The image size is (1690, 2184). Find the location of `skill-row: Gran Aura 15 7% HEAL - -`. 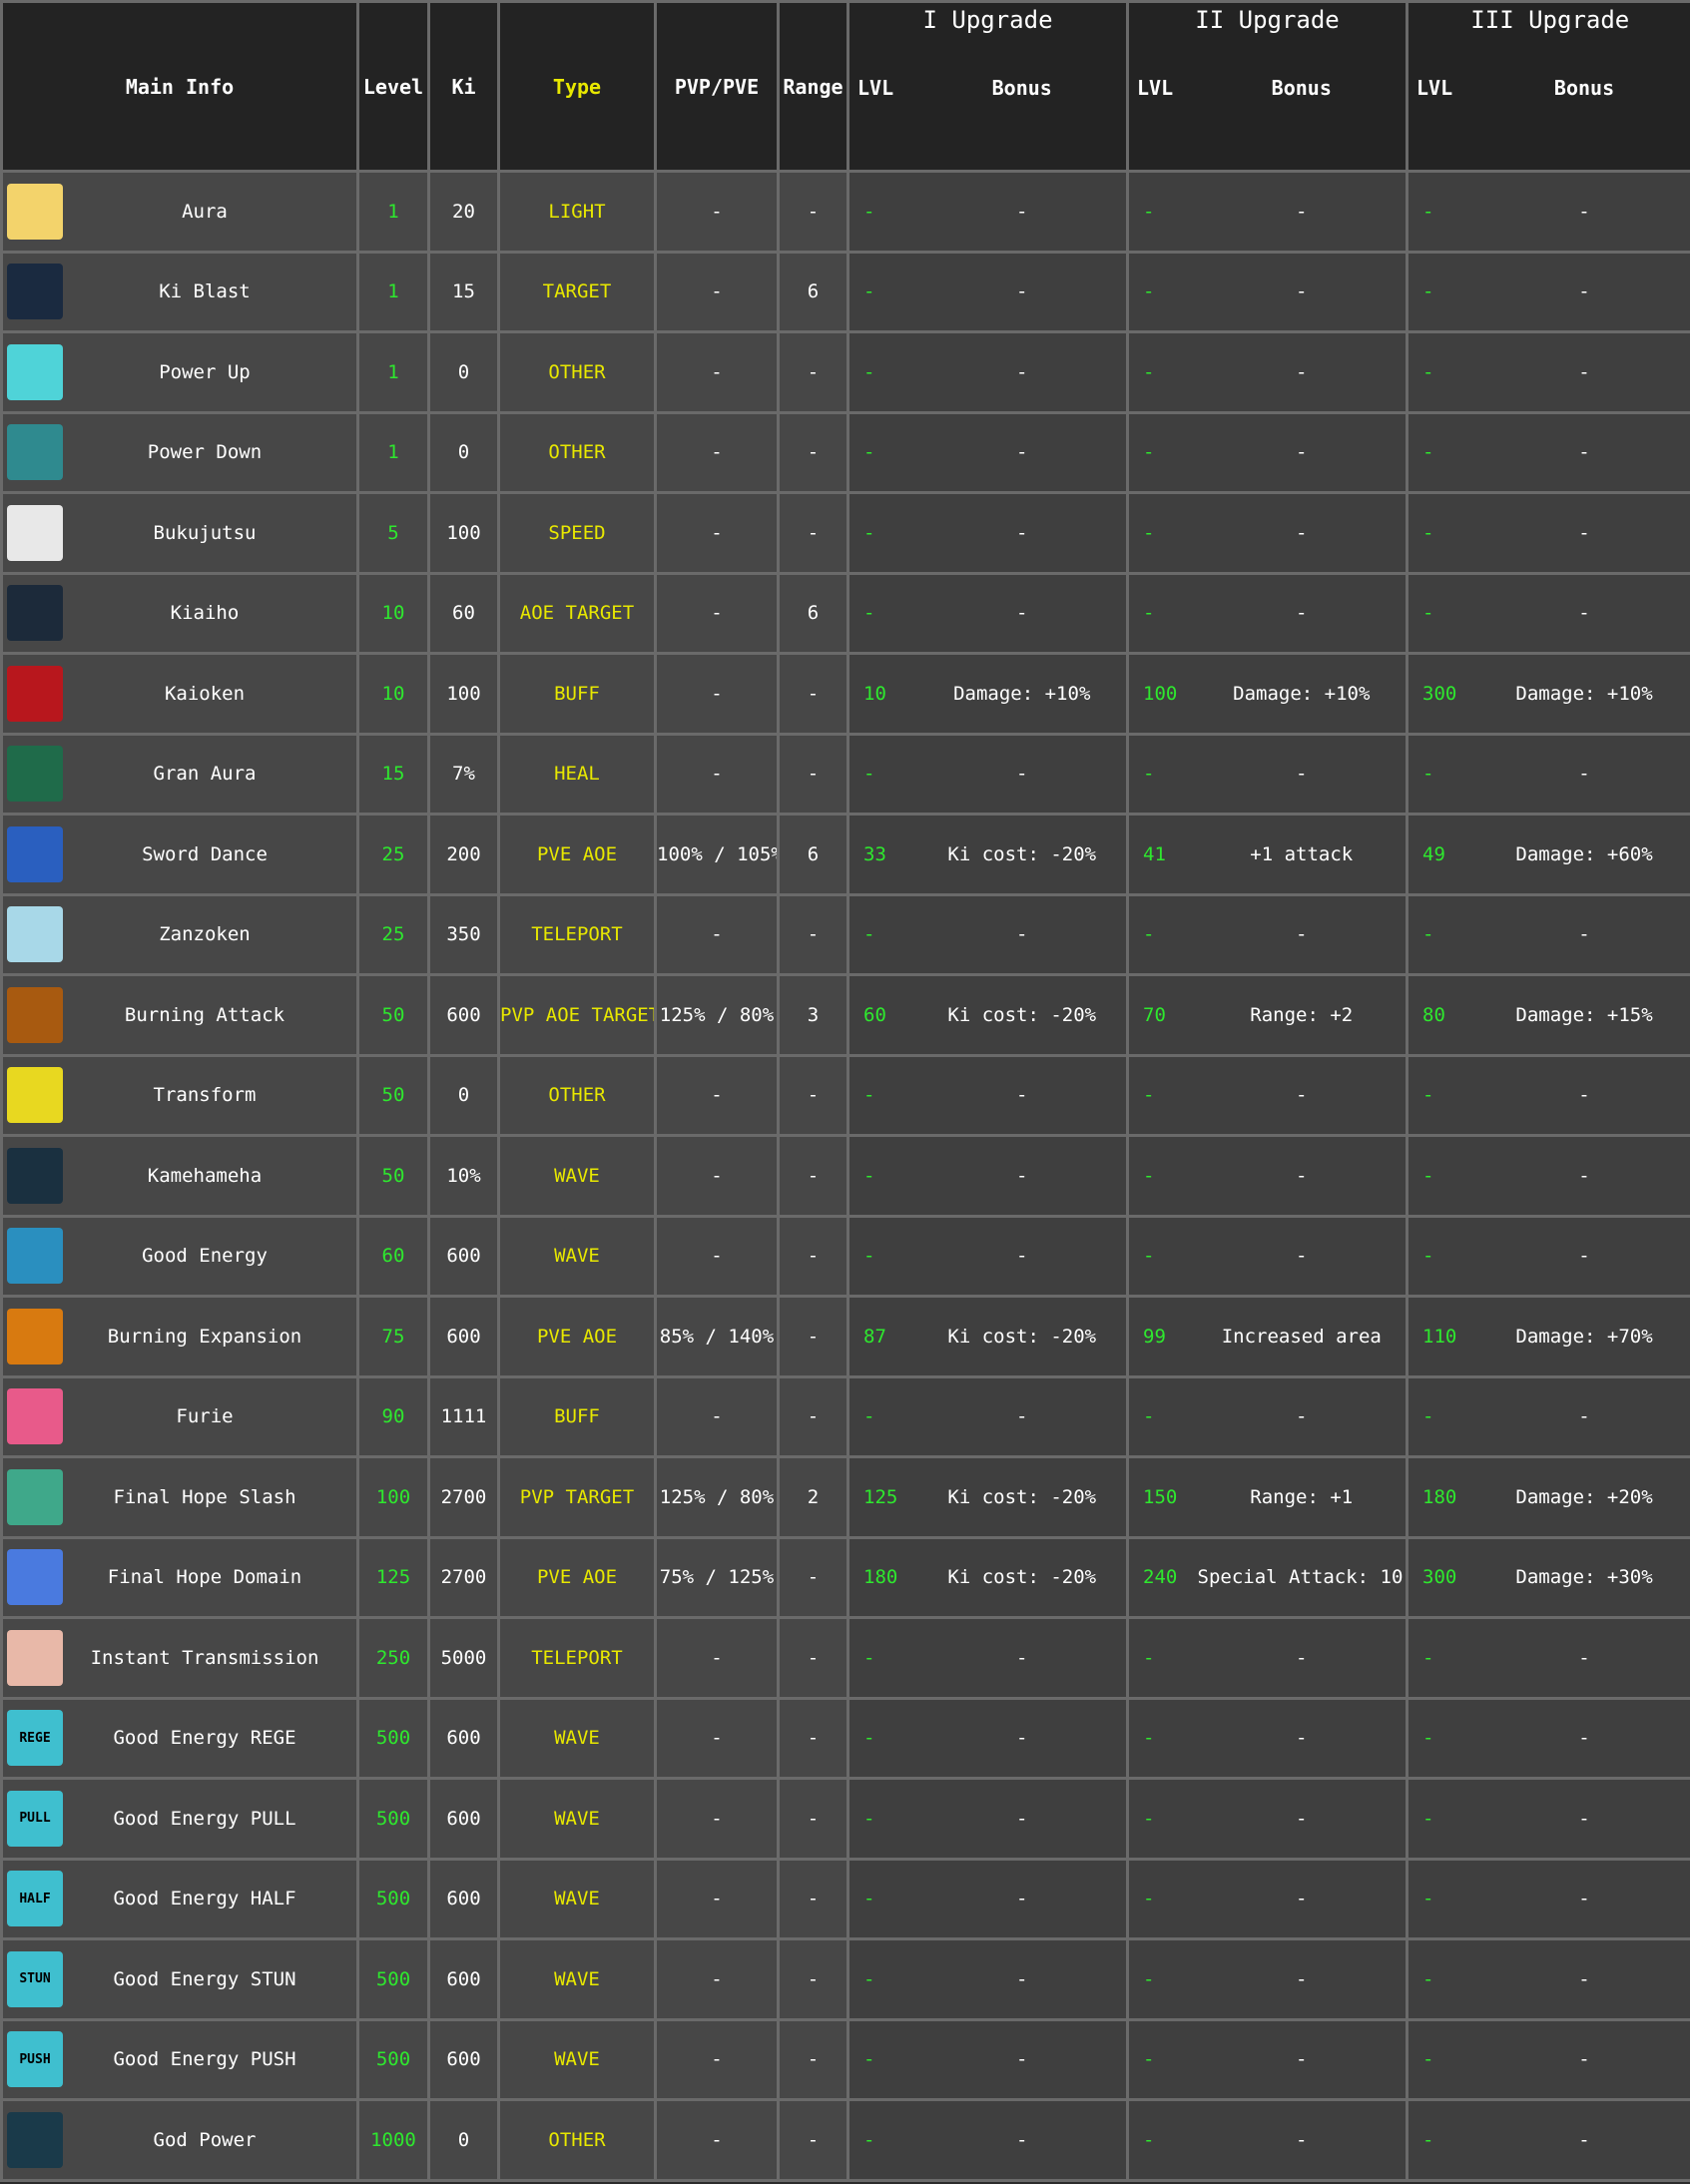

skill-row: Gran Aura 15 7% HEAL - - is located at coordinates (424, 774).